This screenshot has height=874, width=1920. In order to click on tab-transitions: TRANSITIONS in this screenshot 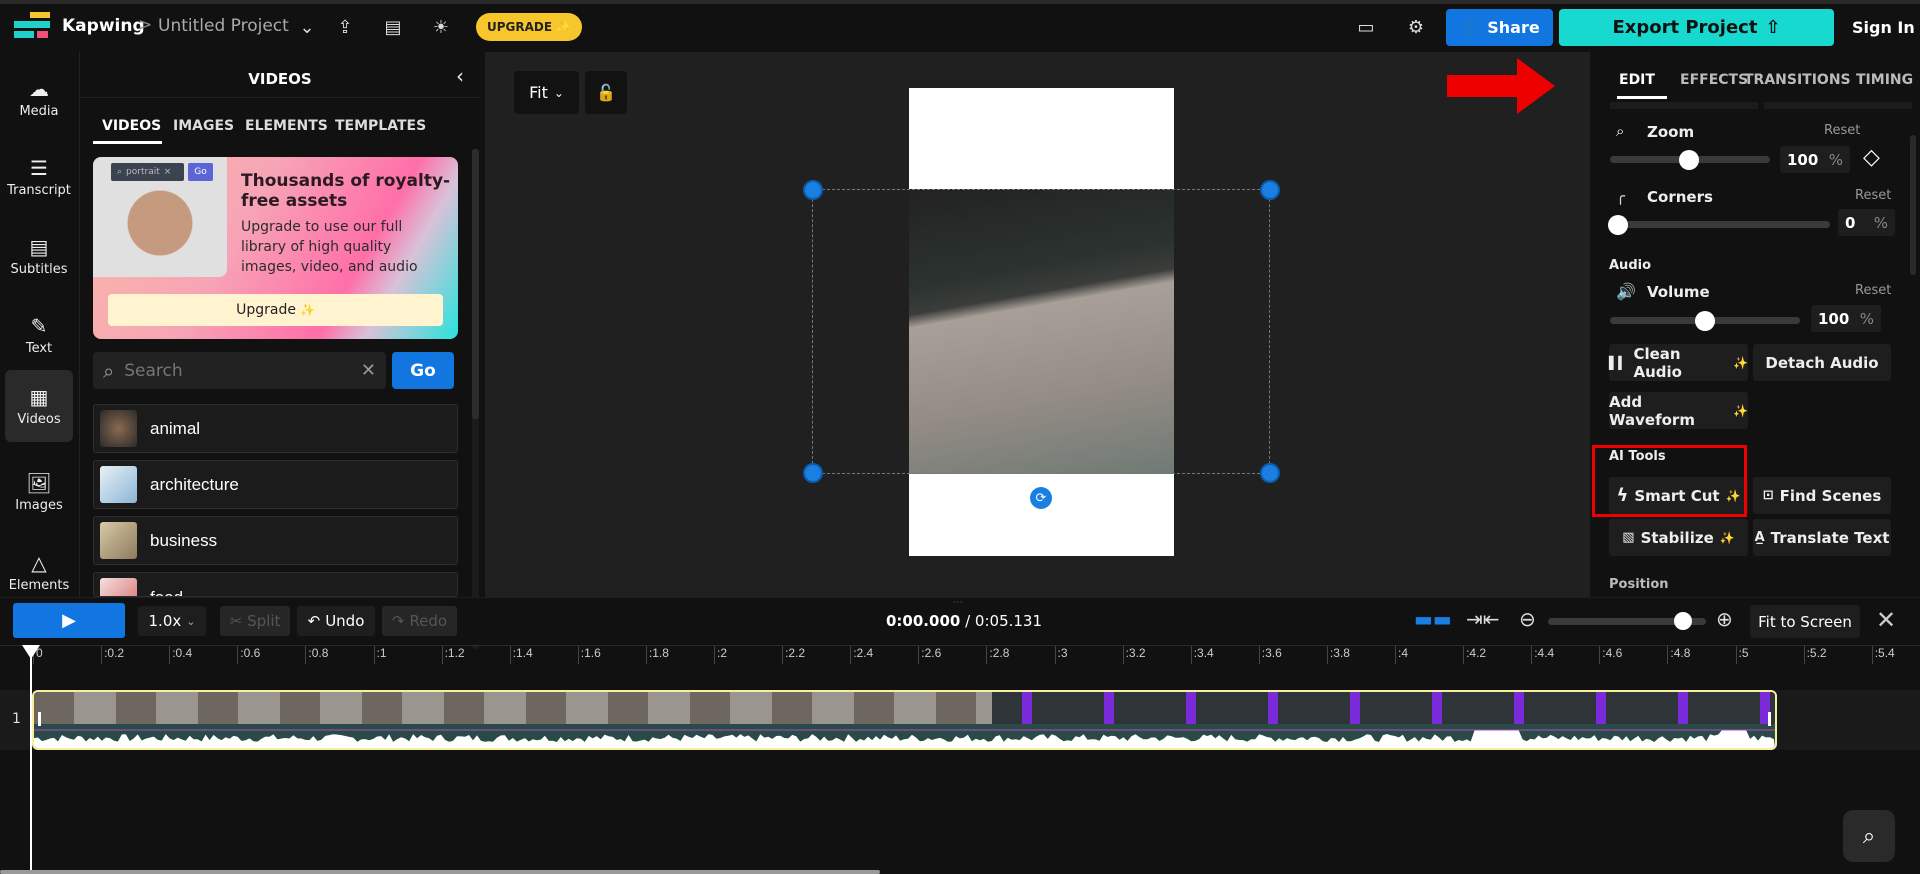, I will do `click(1797, 80)`.